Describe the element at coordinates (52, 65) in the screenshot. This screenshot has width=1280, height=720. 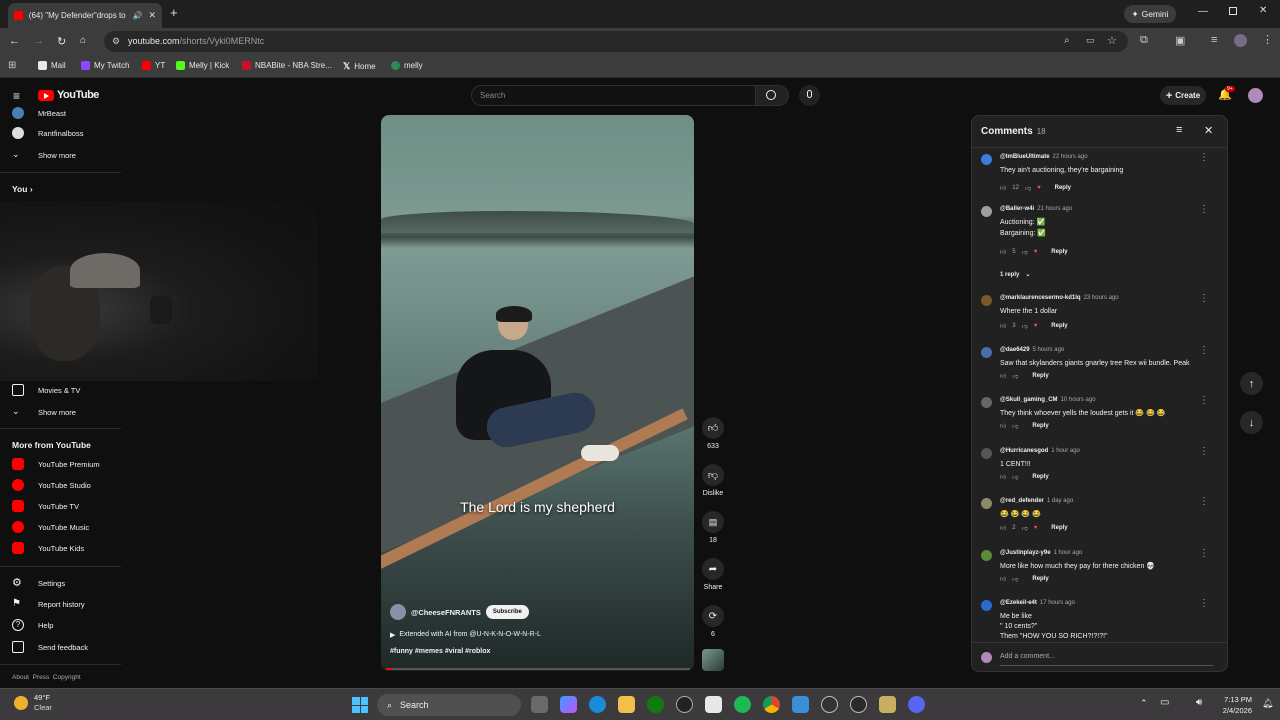
I see `bookmark-mail: Mail` at that location.